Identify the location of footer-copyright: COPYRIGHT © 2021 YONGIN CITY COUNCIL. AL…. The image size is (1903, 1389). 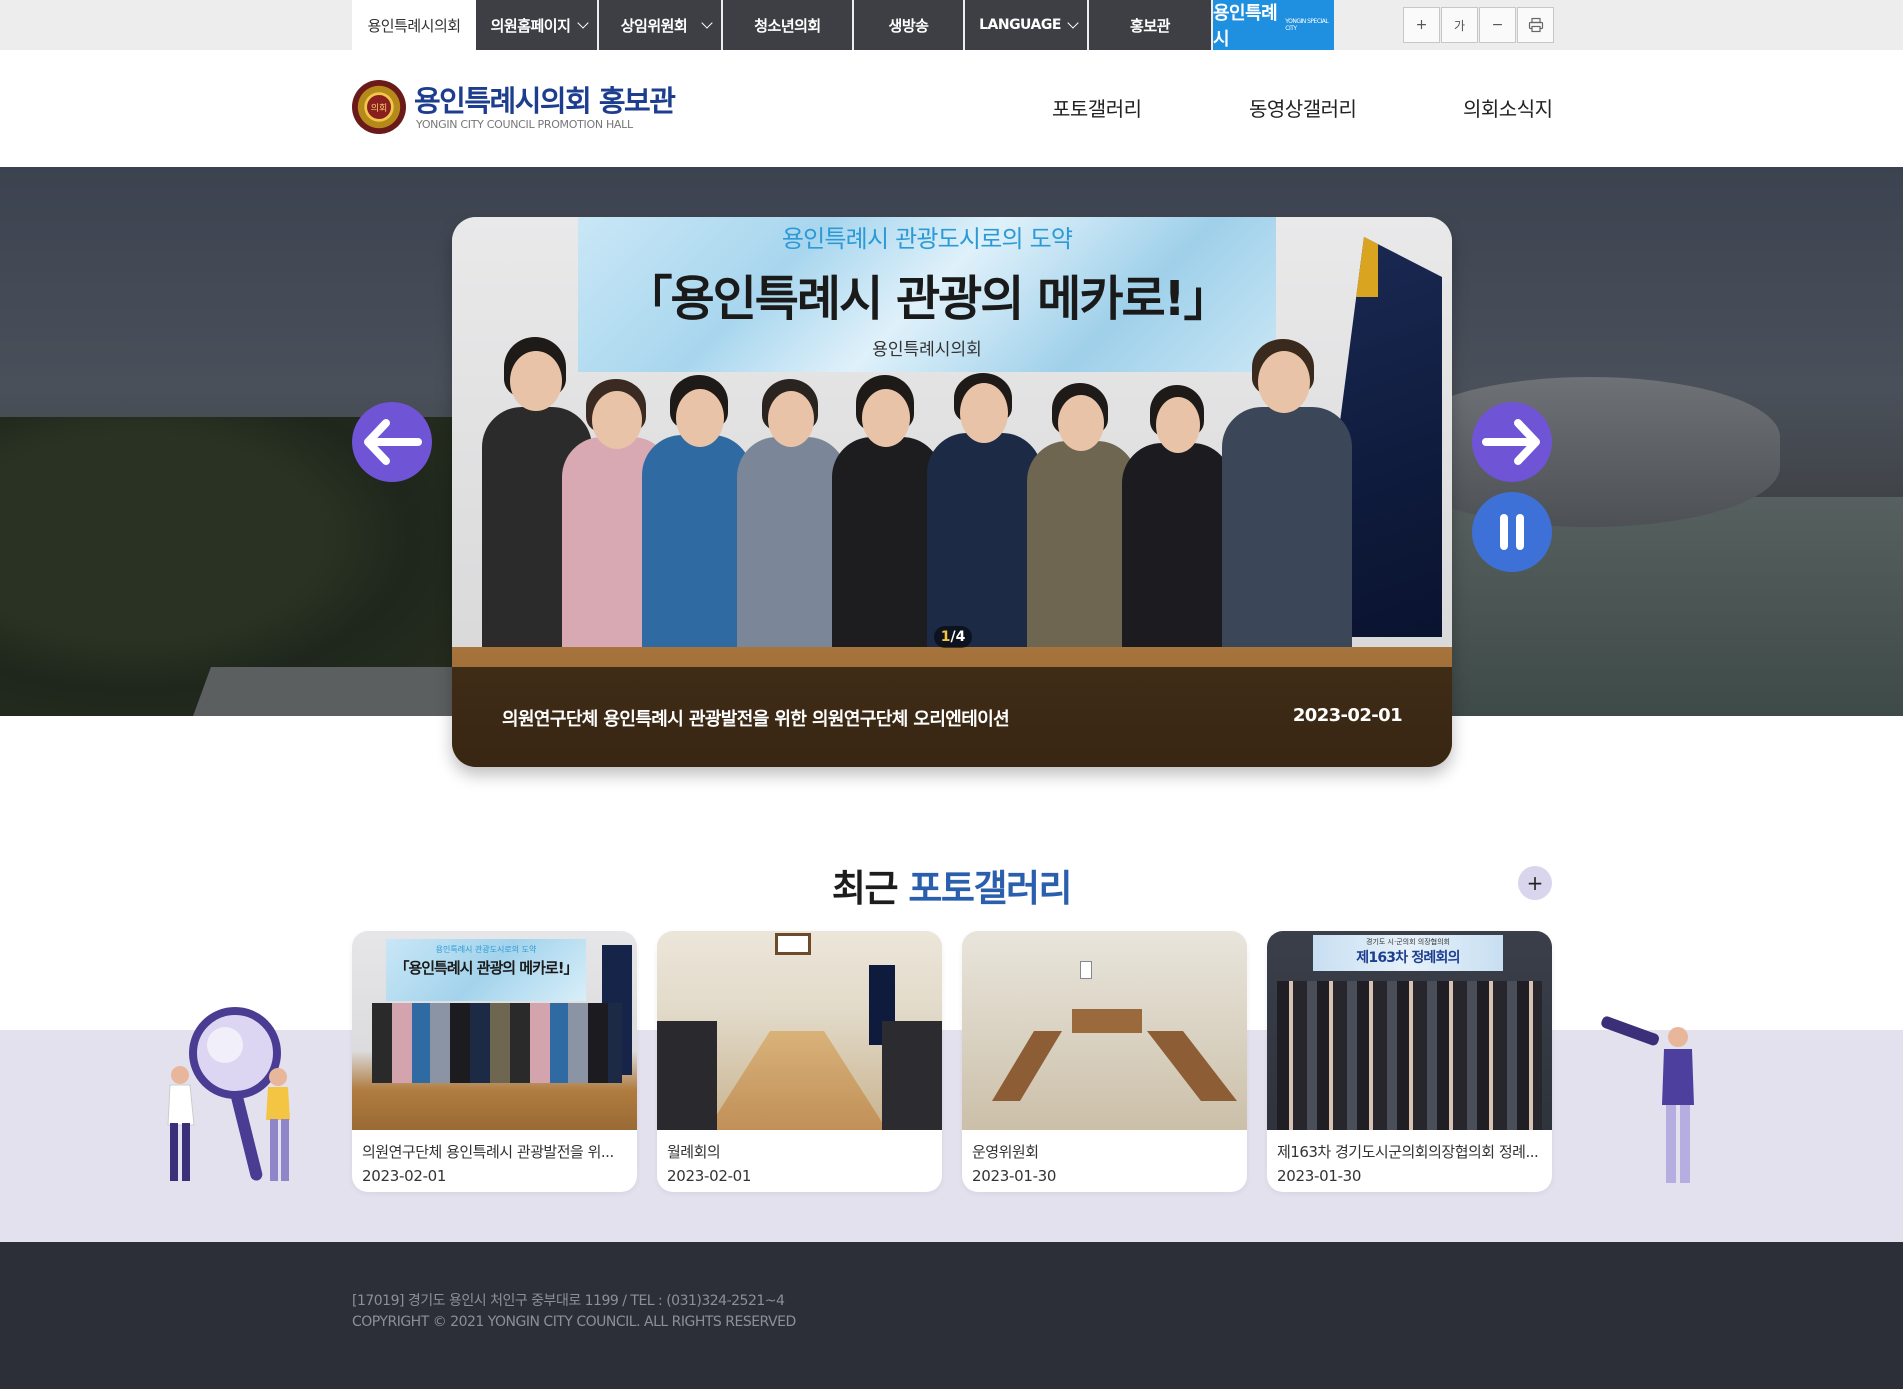
(574, 1322).